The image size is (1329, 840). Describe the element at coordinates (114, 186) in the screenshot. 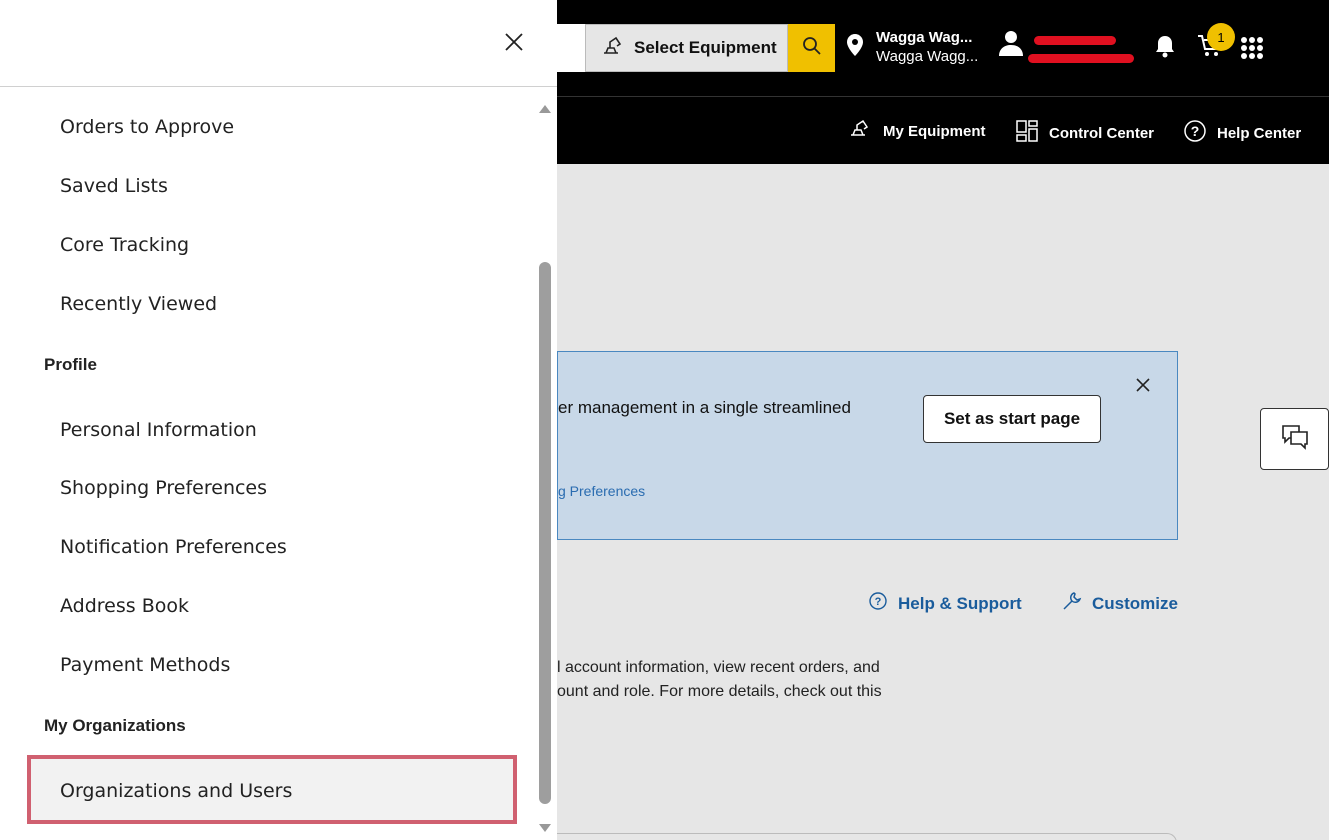

I see `menu-item-saved-lists: Saved Lists` at that location.